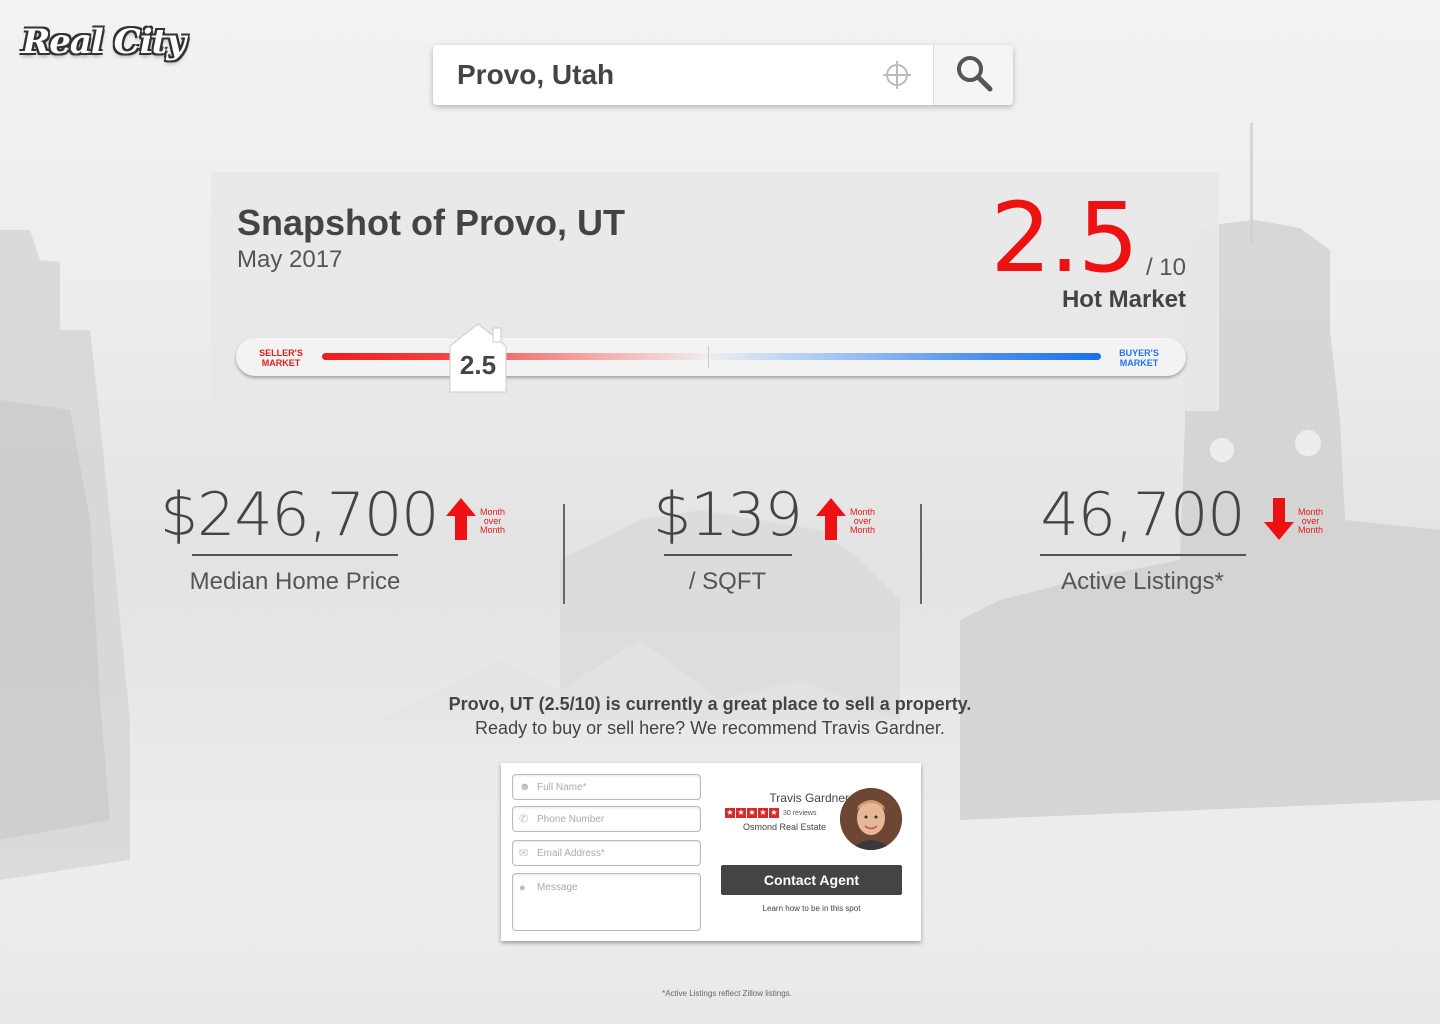 This screenshot has height=1024, width=1440. I want to click on buyers-gradient-bar, so click(905, 356).